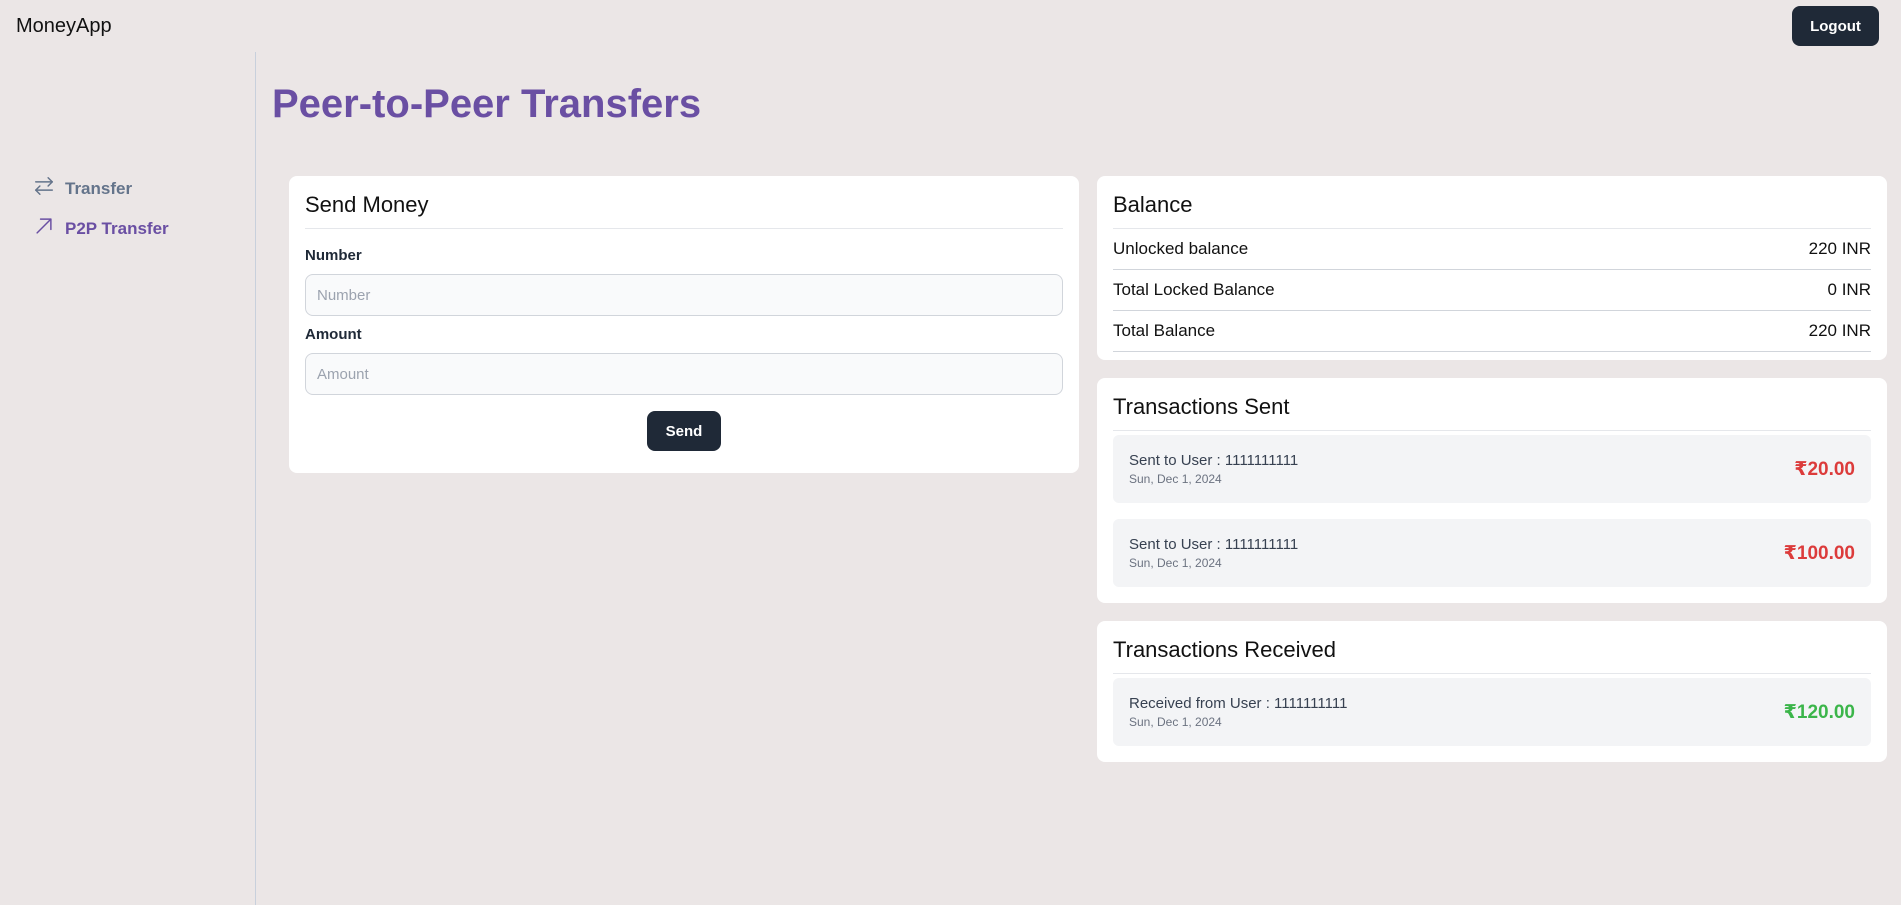 The image size is (1901, 905). I want to click on balance-label: Total Balance, so click(1164, 330).